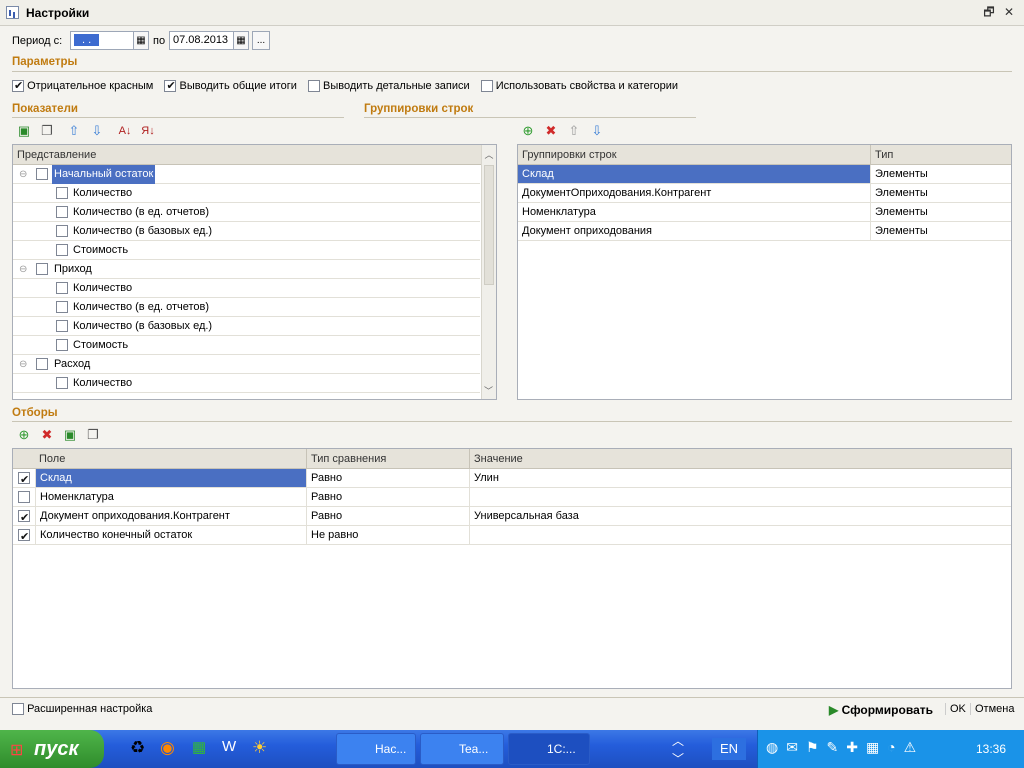 The width and height of the screenshot is (1024, 768). Describe the element at coordinates (259, 748) in the screenshot. I see `sun-icon: ☀` at that location.